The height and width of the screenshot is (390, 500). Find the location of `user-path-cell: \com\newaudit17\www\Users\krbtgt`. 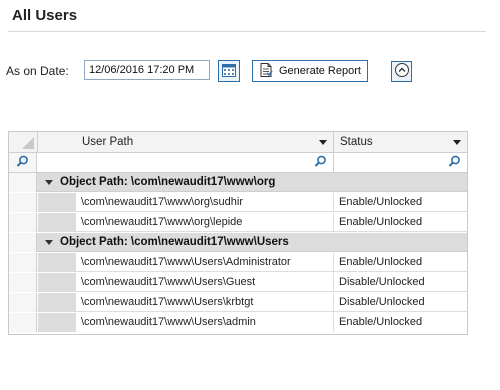

user-path-cell: \com\newaudit17\www\Users\krbtgt is located at coordinates (205, 302).